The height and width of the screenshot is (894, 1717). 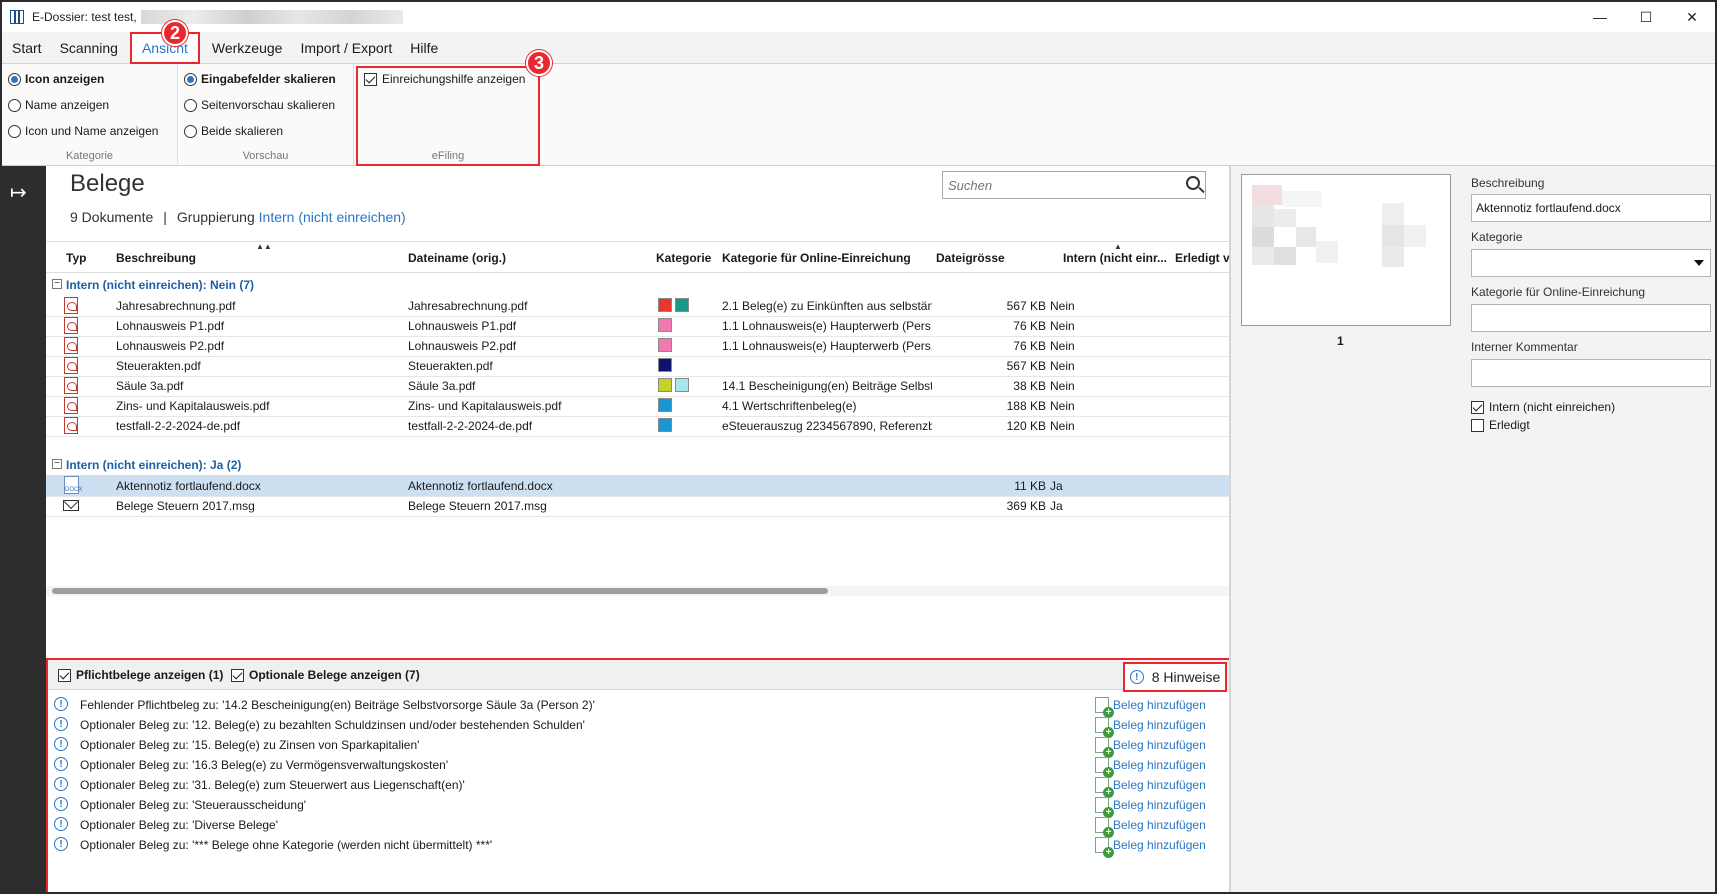 I want to click on label-kategorie: Kategorie, so click(x=1497, y=237).